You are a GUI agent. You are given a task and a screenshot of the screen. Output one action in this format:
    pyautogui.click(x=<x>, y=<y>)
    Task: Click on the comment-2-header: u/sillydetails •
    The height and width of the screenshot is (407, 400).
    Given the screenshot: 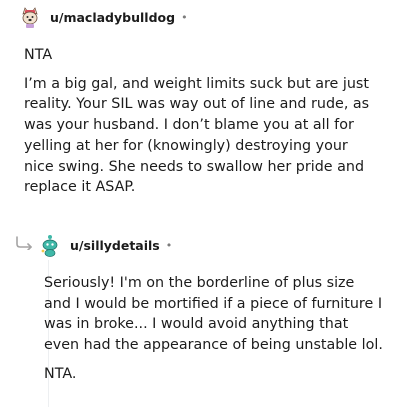 What is the action you would take?
    pyautogui.click(x=105, y=245)
    